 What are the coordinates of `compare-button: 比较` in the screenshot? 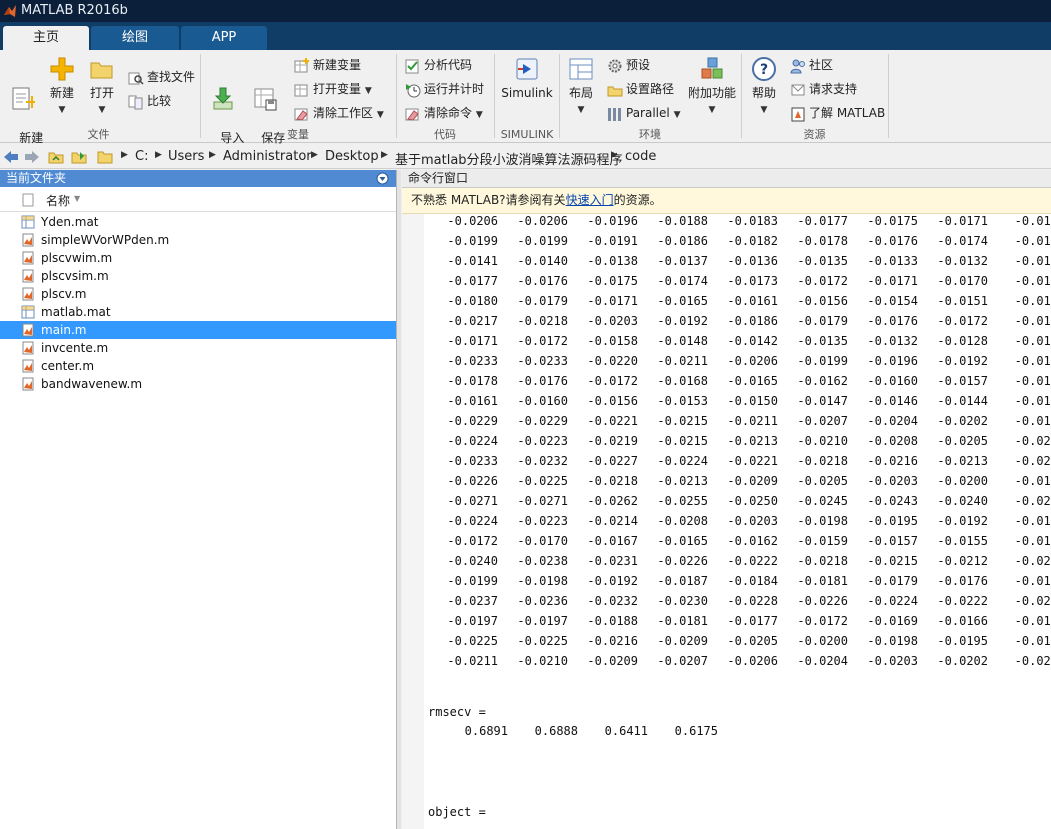 It's located at (149, 101).